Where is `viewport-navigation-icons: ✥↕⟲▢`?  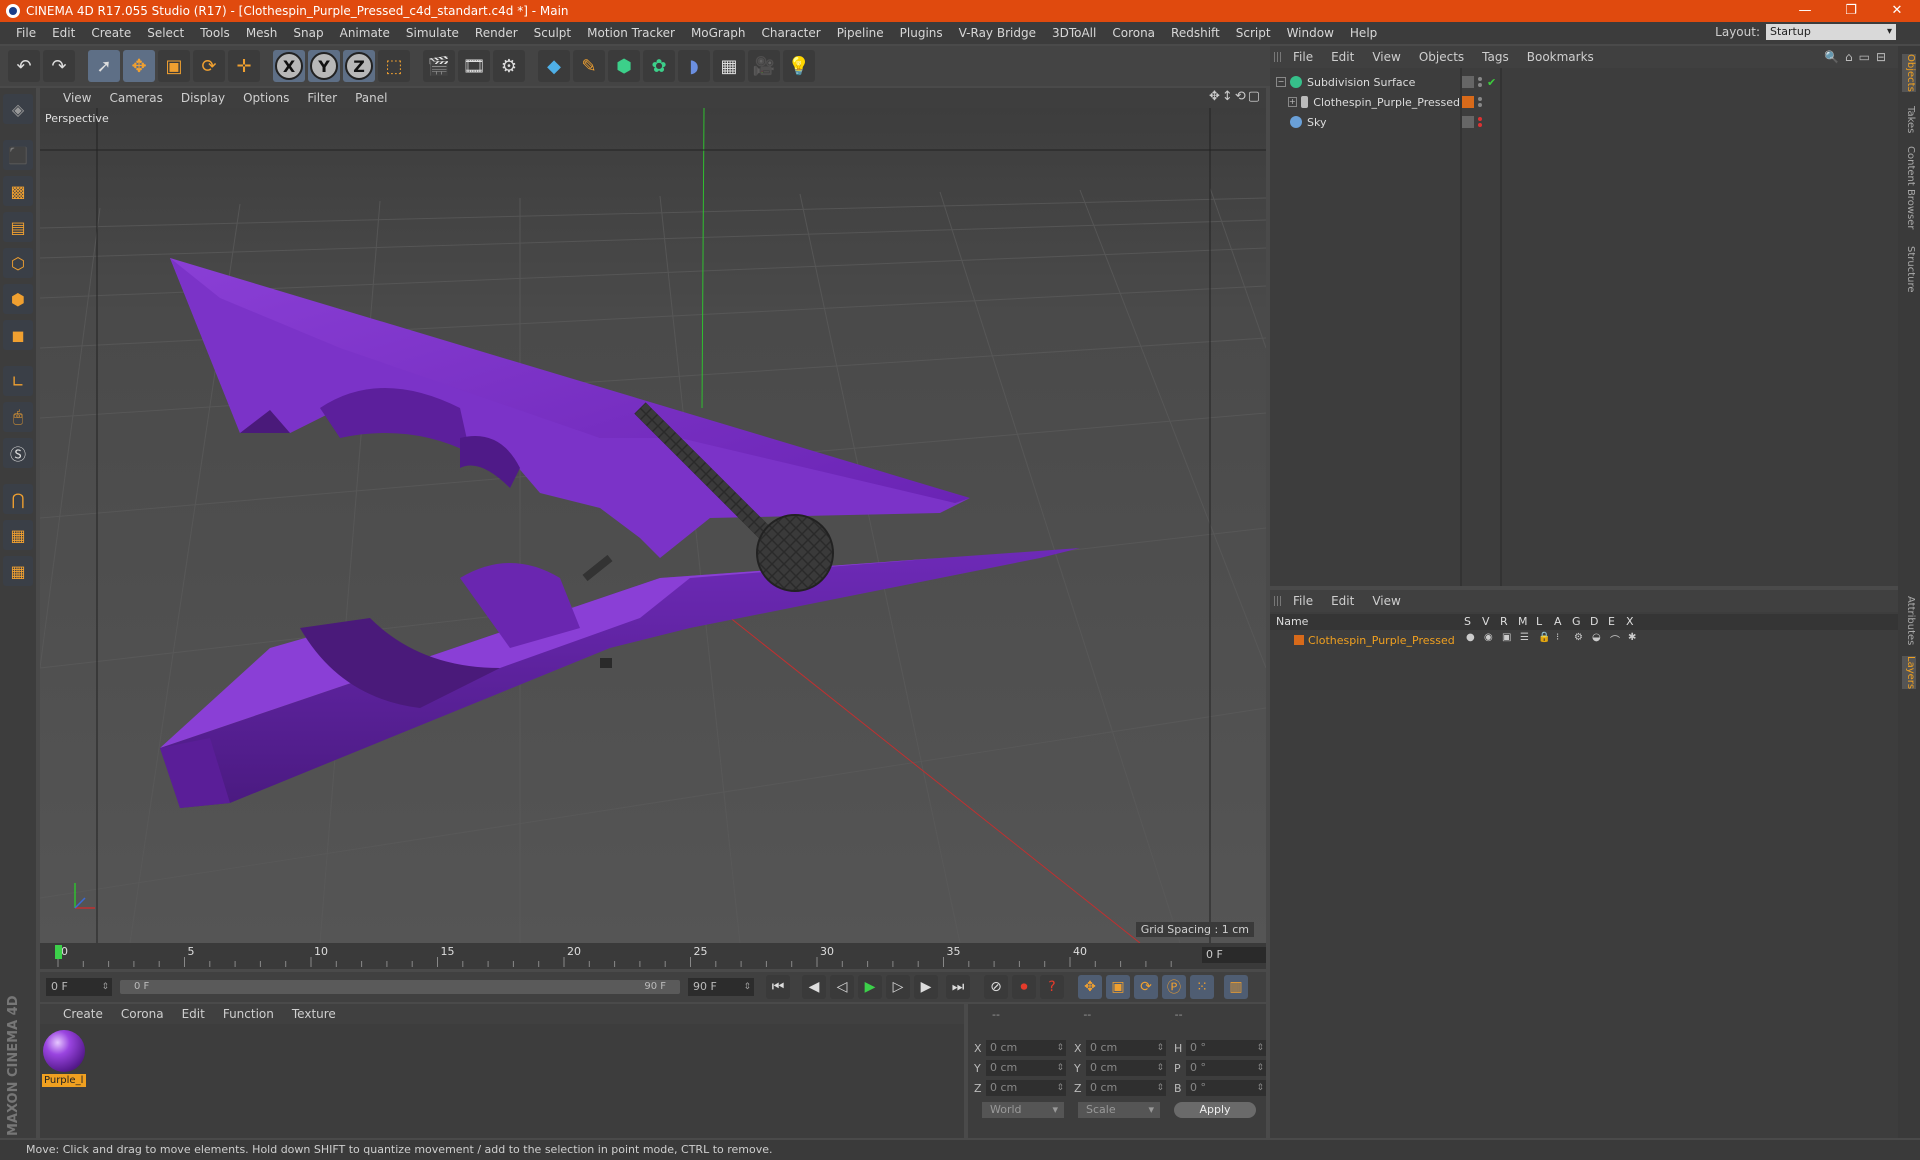 viewport-navigation-icons: ✥↕⟲▢ is located at coordinates (1235, 96).